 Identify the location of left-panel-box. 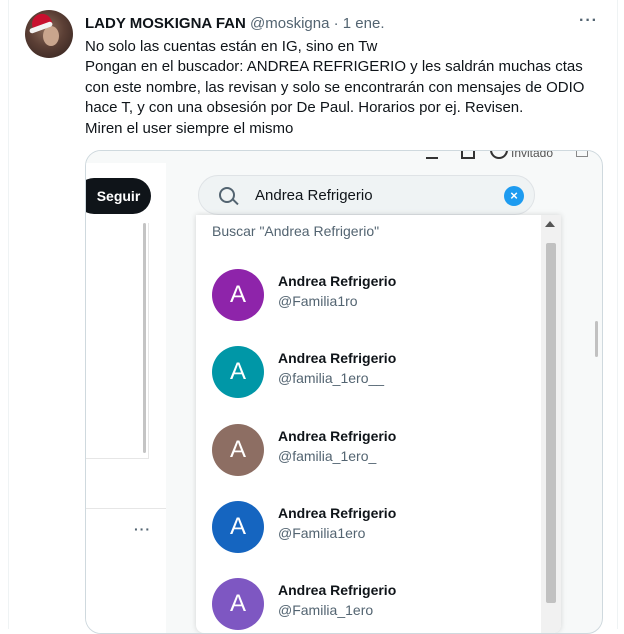
(117, 341).